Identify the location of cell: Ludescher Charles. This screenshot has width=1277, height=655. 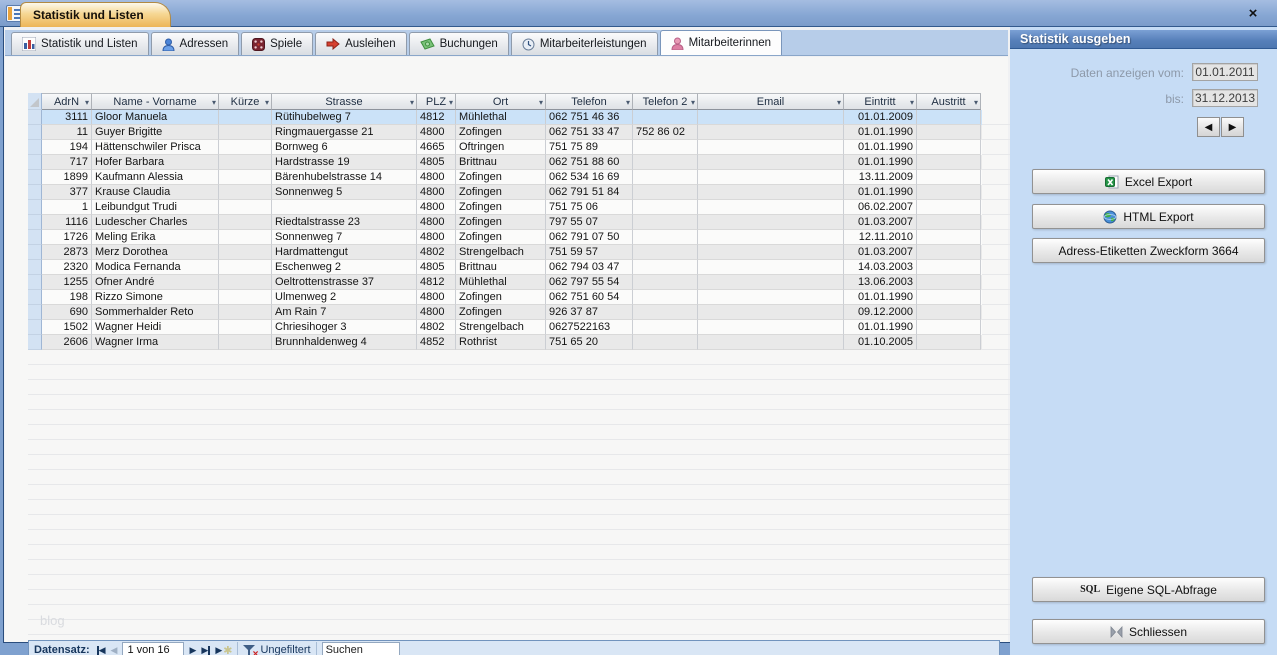
(155, 222).